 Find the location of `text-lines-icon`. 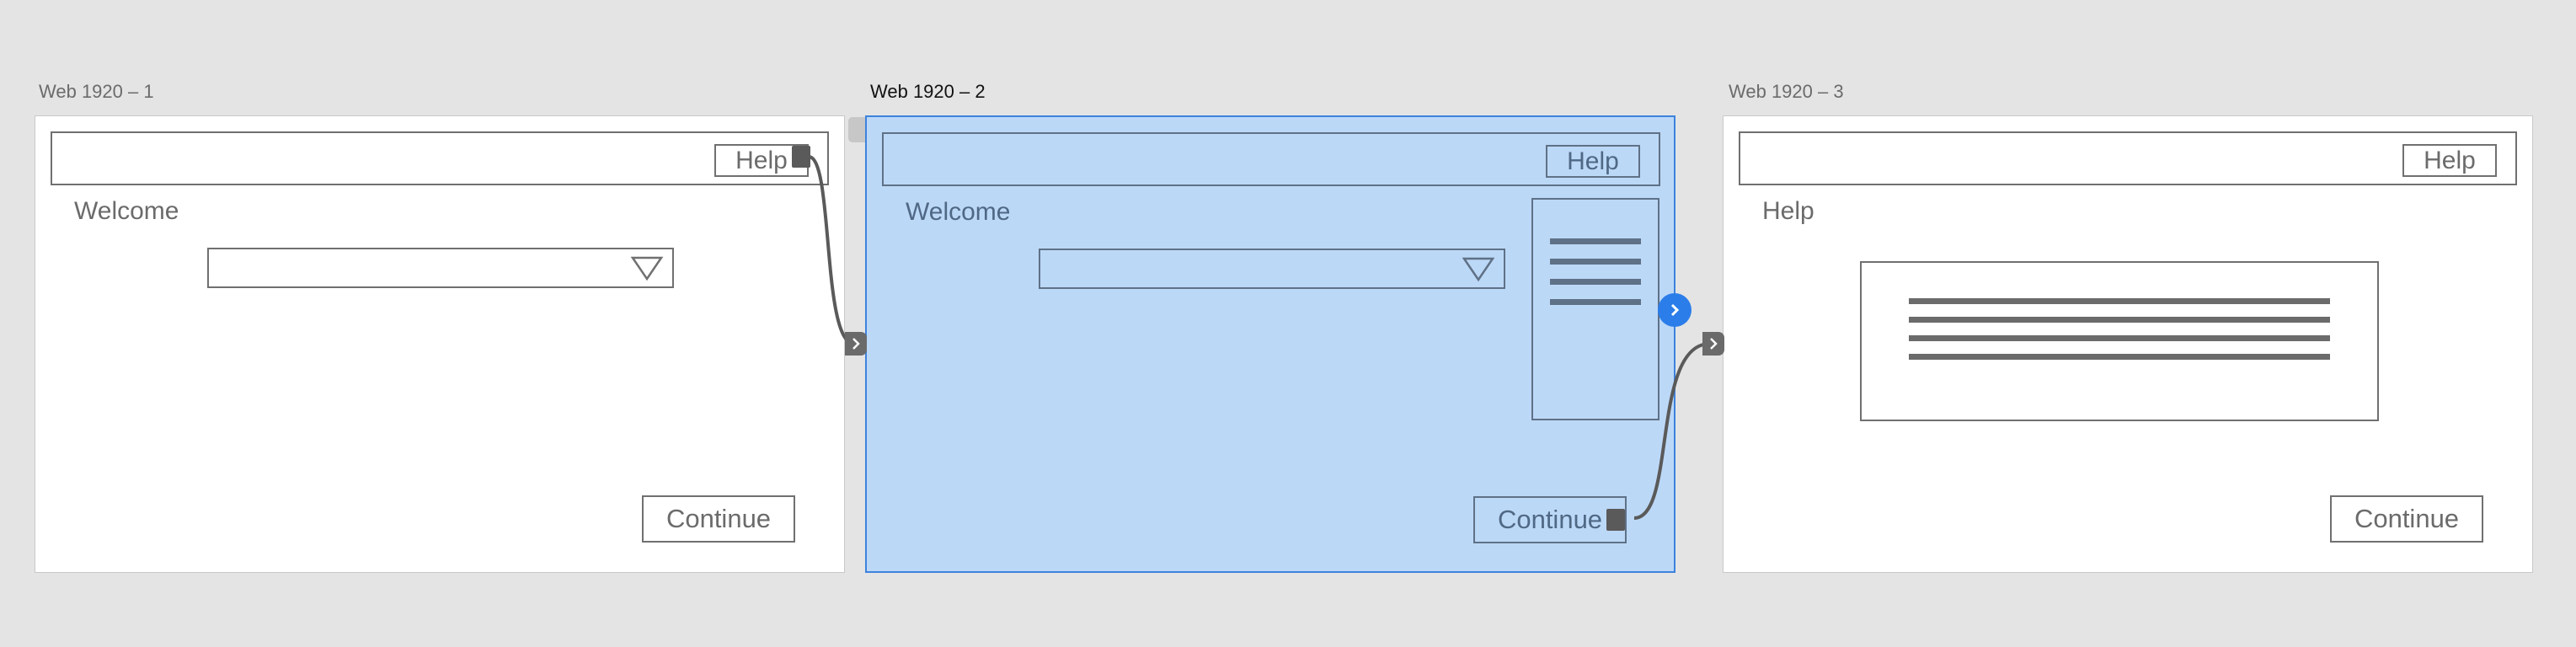

text-lines-icon is located at coordinates (2119, 332).